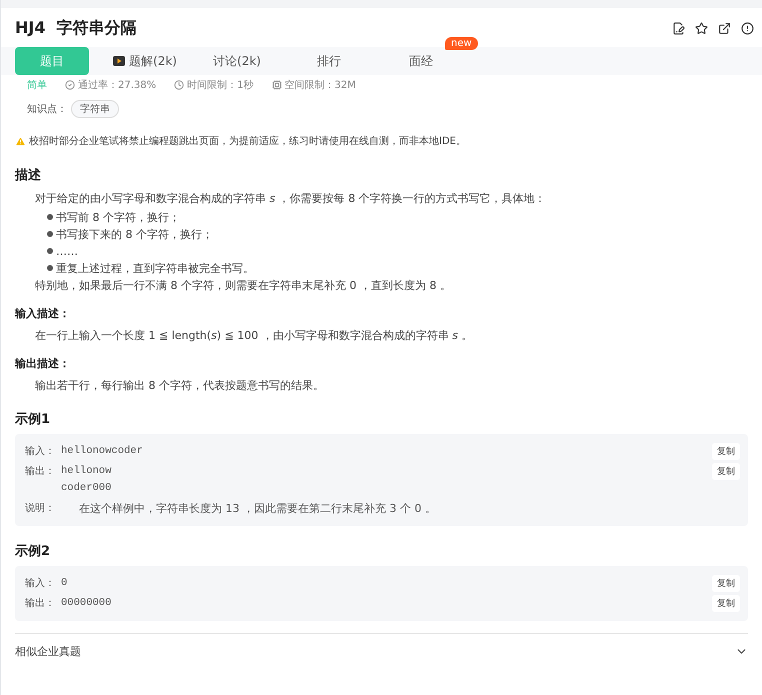 This screenshot has width=762, height=695. What do you see at coordinates (724, 28) in the screenshot?
I see `share-icon` at bounding box center [724, 28].